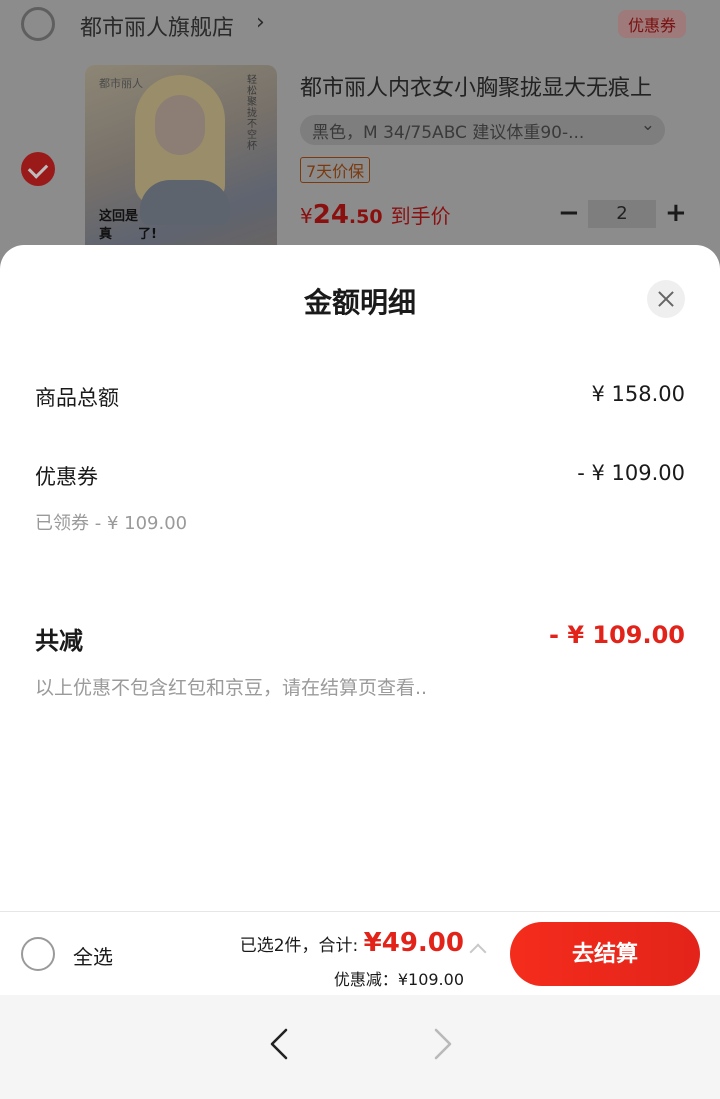 The width and height of the screenshot is (720, 1099). Describe the element at coordinates (617, 635) in the screenshot. I see `total-reduce-value: - ¥ 109.00` at that location.